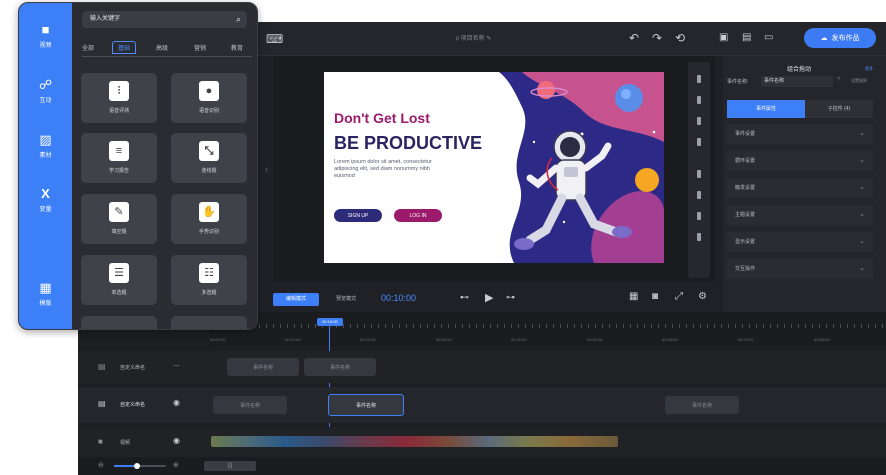 The width and height of the screenshot is (886, 475). Describe the element at coordinates (838, 80) in the screenshot. I see `help-icon: ?` at that location.